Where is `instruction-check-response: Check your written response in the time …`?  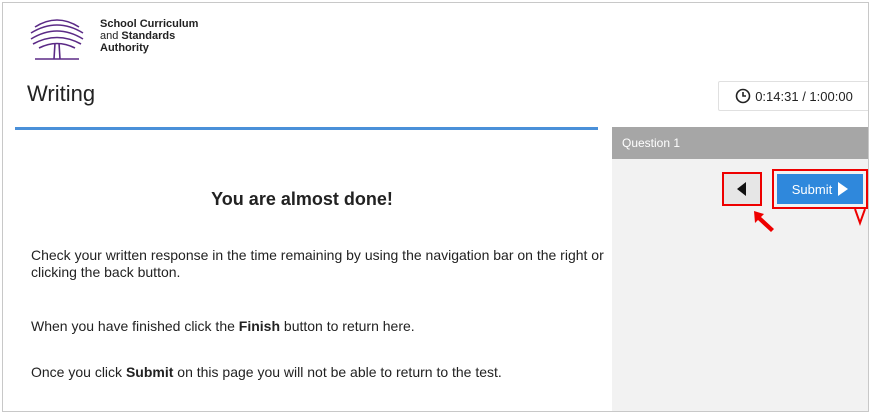 instruction-check-response: Check your written response in the time … is located at coordinates (317, 263).